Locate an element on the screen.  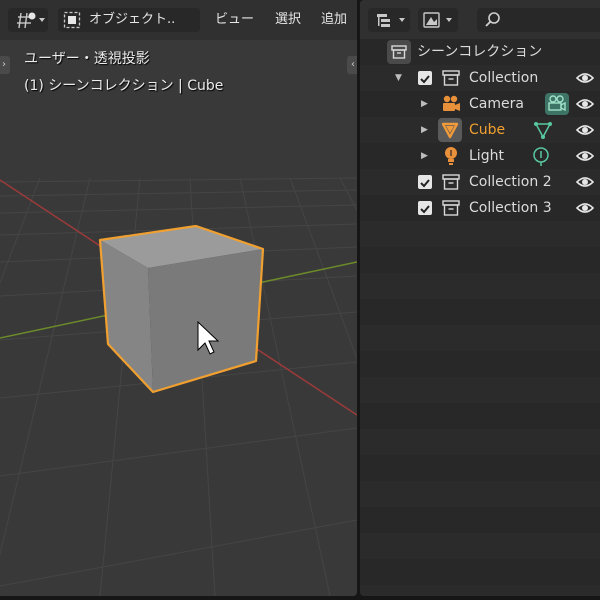
editor-type-icon is located at coordinates (31, 20).